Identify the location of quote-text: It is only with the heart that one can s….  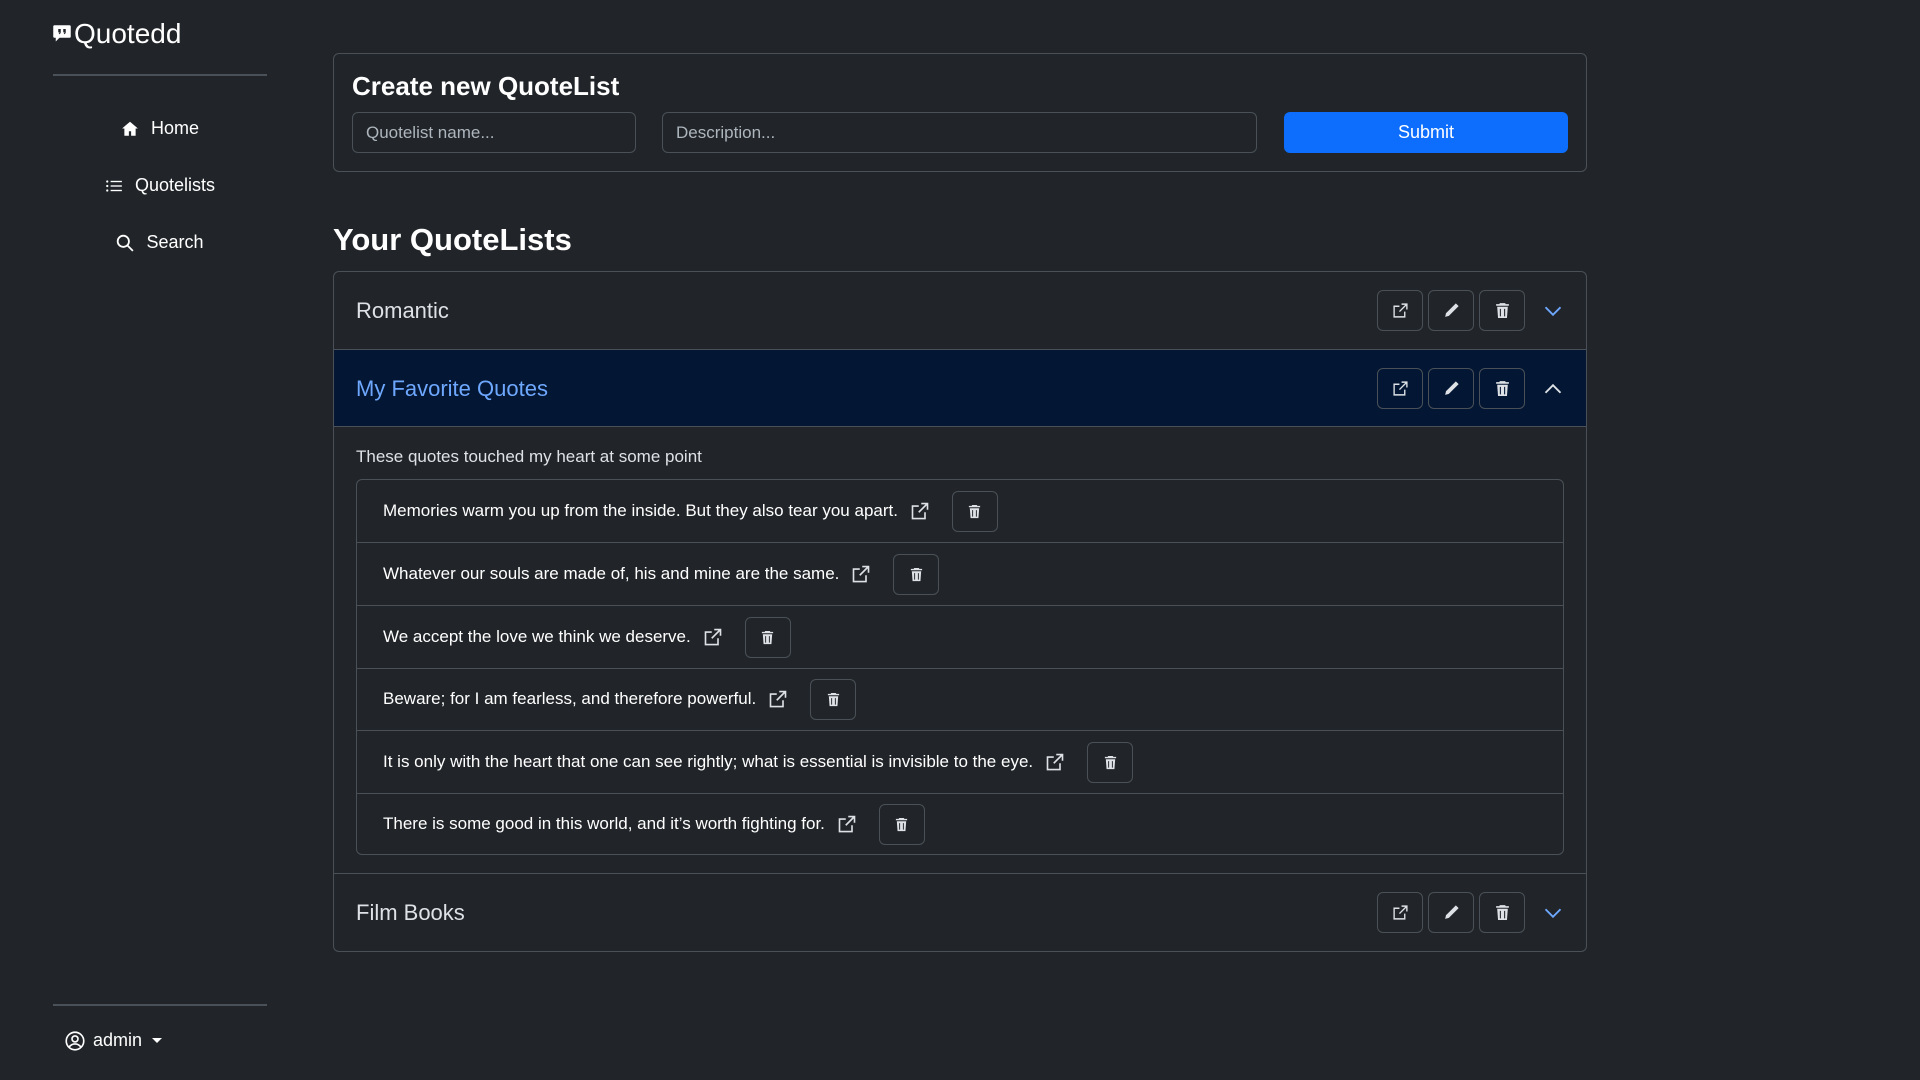
(708, 761).